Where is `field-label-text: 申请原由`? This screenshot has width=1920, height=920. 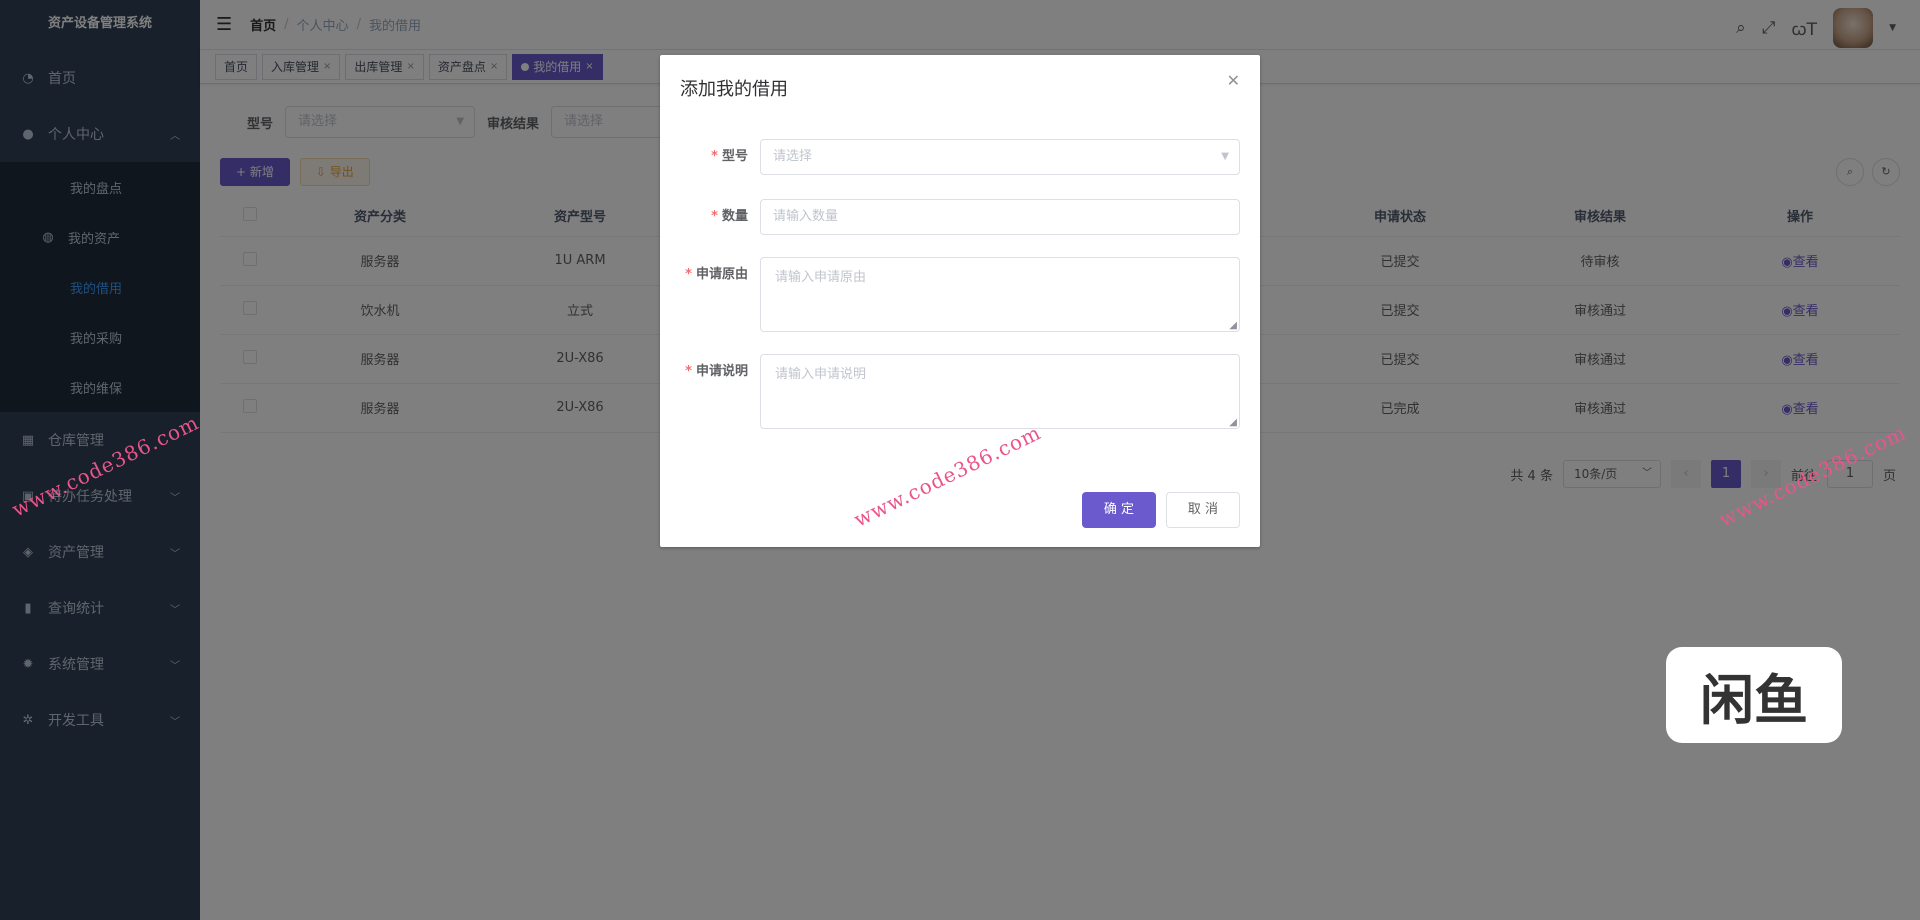
field-label-text: 申请原由 is located at coordinates (721, 274).